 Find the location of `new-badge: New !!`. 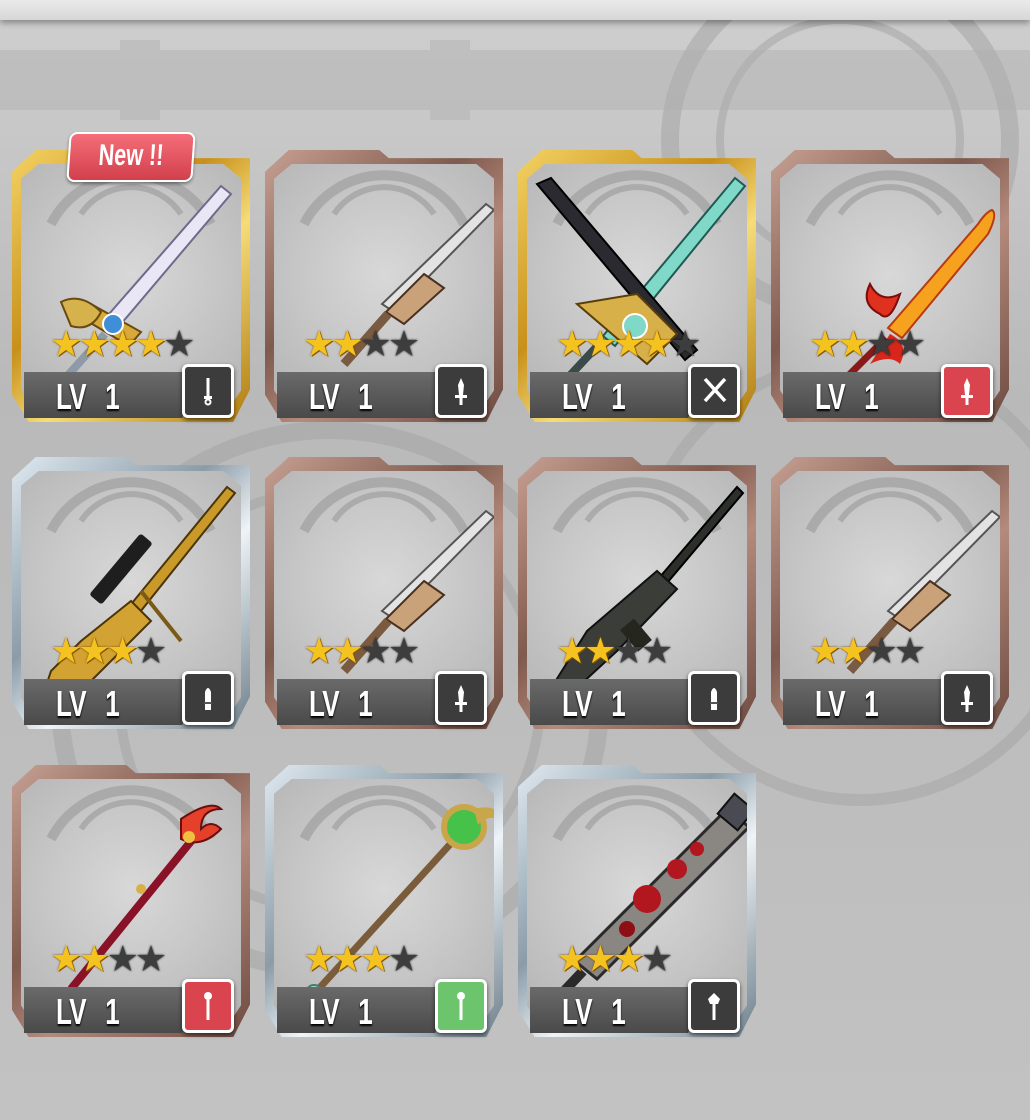

new-badge: New !! is located at coordinates (131, 157).